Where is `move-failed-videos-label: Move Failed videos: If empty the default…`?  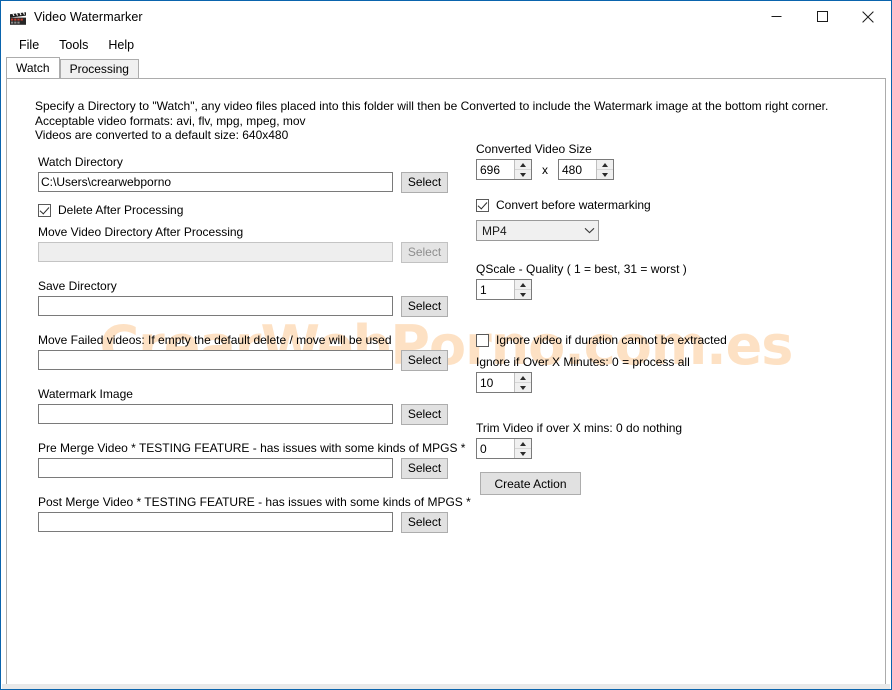 move-failed-videos-label: Move Failed videos: If empty the default… is located at coordinates (215, 340).